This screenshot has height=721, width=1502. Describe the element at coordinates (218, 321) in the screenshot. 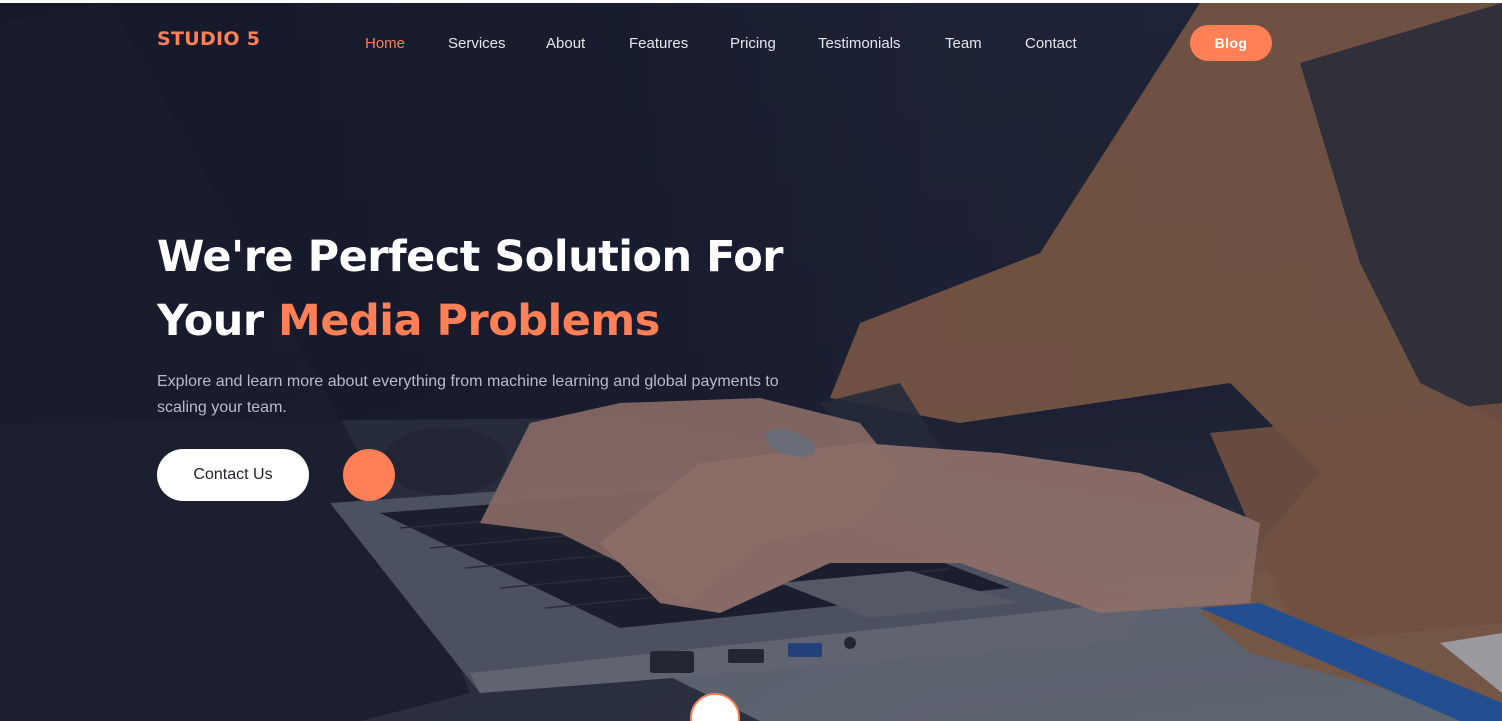

I see `headline-line-2-prefix: Your` at that location.